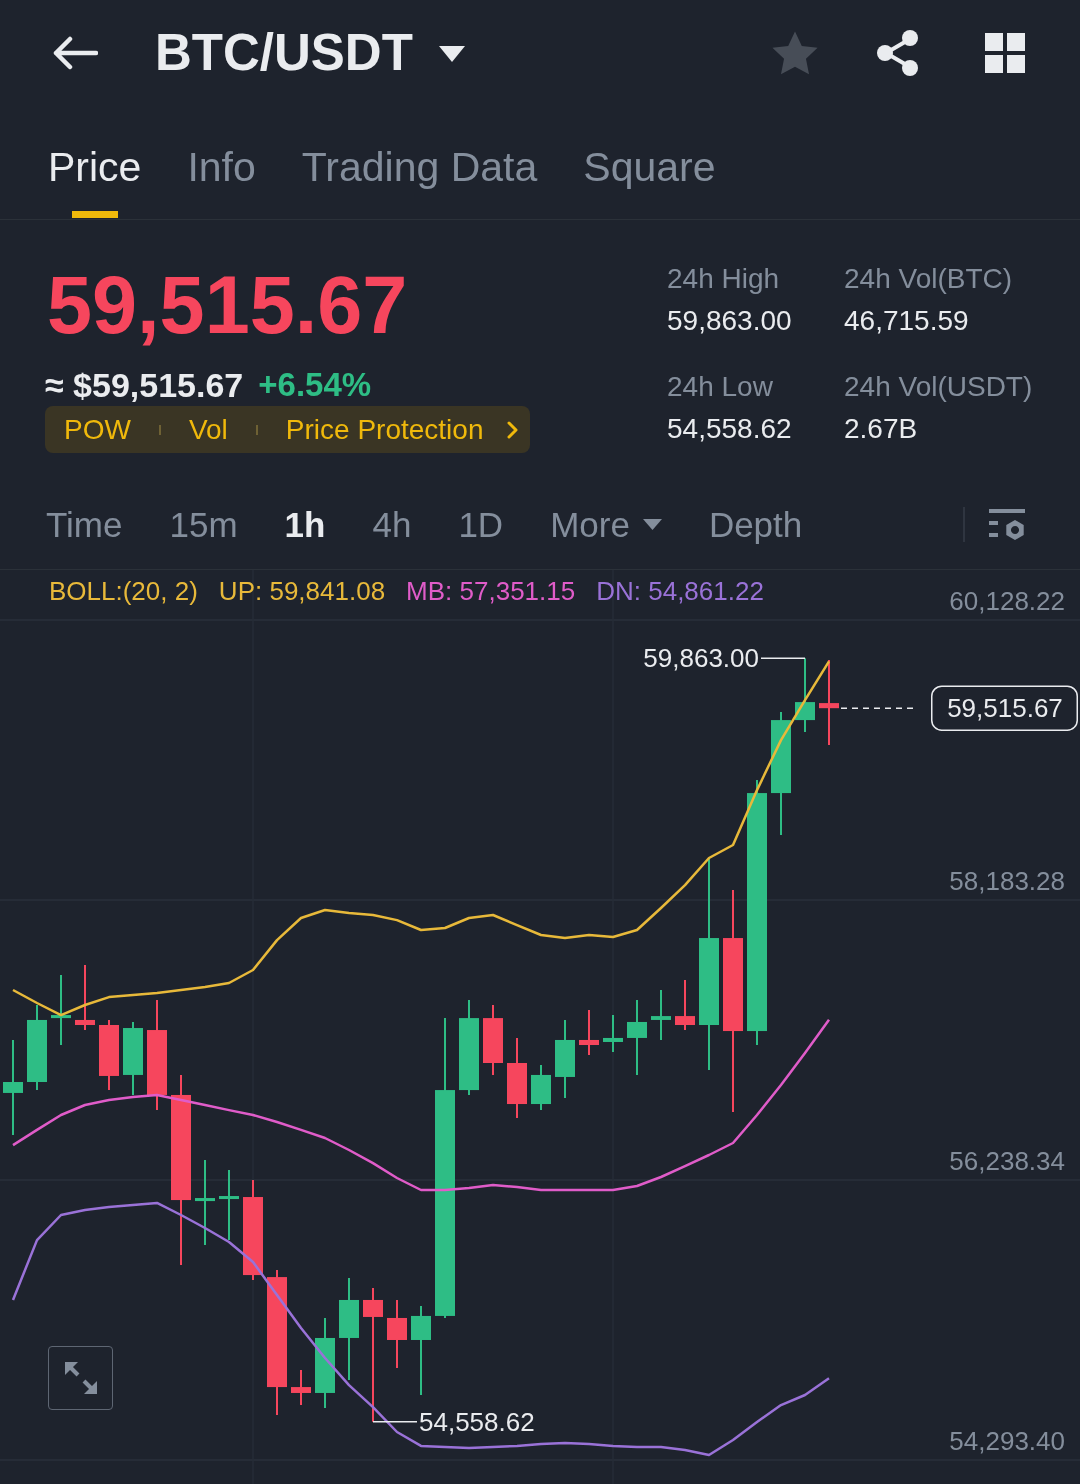 Image resolution: width=1080 pixels, height=1484 pixels. I want to click on grid-icon, so click(1005, 52).